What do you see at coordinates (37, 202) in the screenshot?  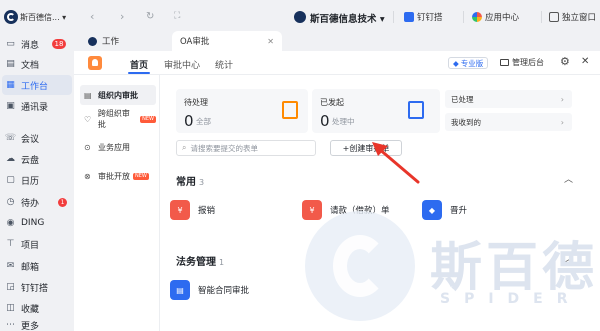 I see `rail-item-todo: ◷ 待办 1` at bounding box center [37, 202].